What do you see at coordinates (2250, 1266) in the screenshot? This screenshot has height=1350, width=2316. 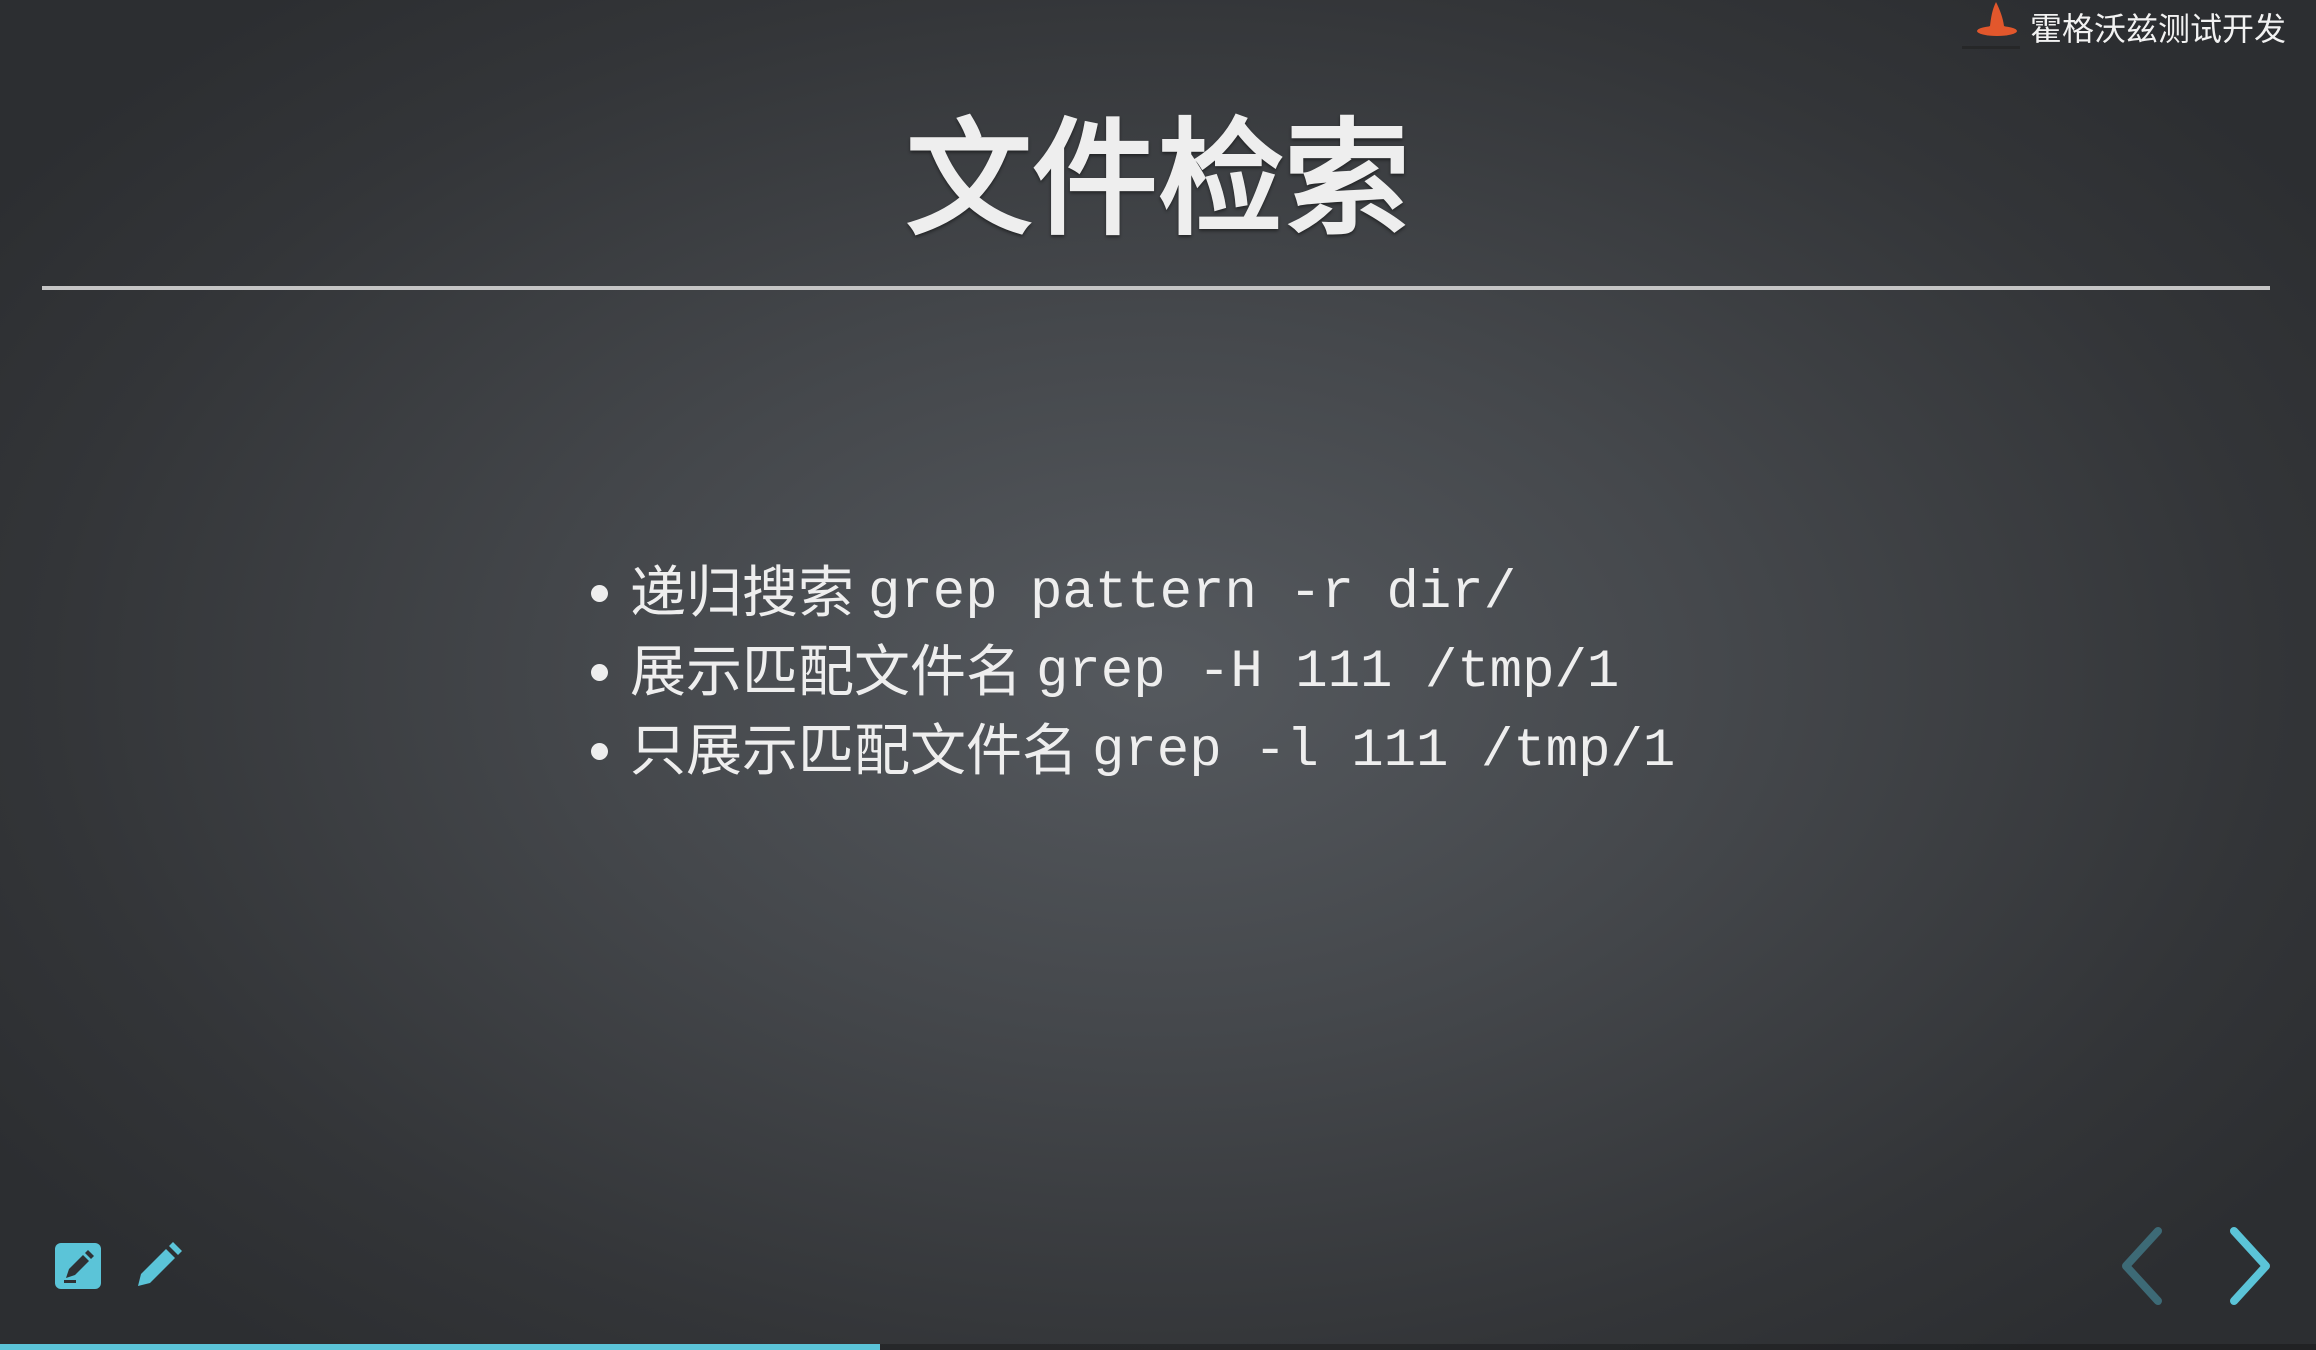 I see `chevron-right-icon` at bounding box center [2250, 1266].